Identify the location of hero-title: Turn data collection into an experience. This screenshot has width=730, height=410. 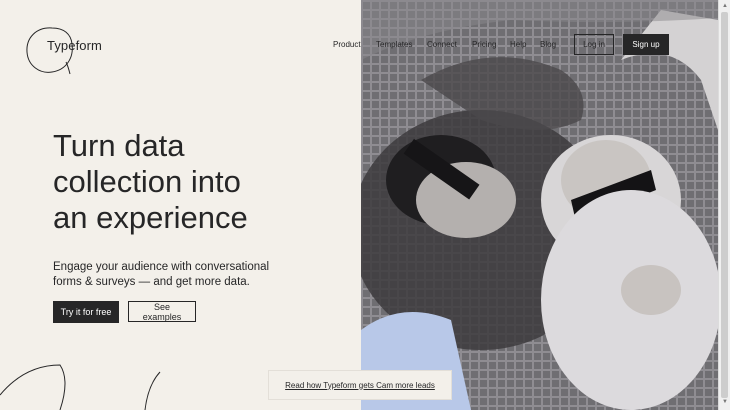
(203, 182).